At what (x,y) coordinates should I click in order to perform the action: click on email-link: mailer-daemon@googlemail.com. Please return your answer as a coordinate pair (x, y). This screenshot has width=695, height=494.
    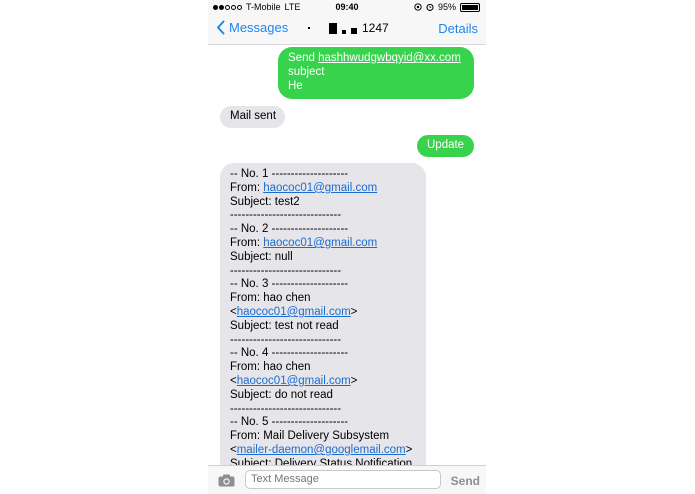
    Looking at the image, I should click on (321, 450).